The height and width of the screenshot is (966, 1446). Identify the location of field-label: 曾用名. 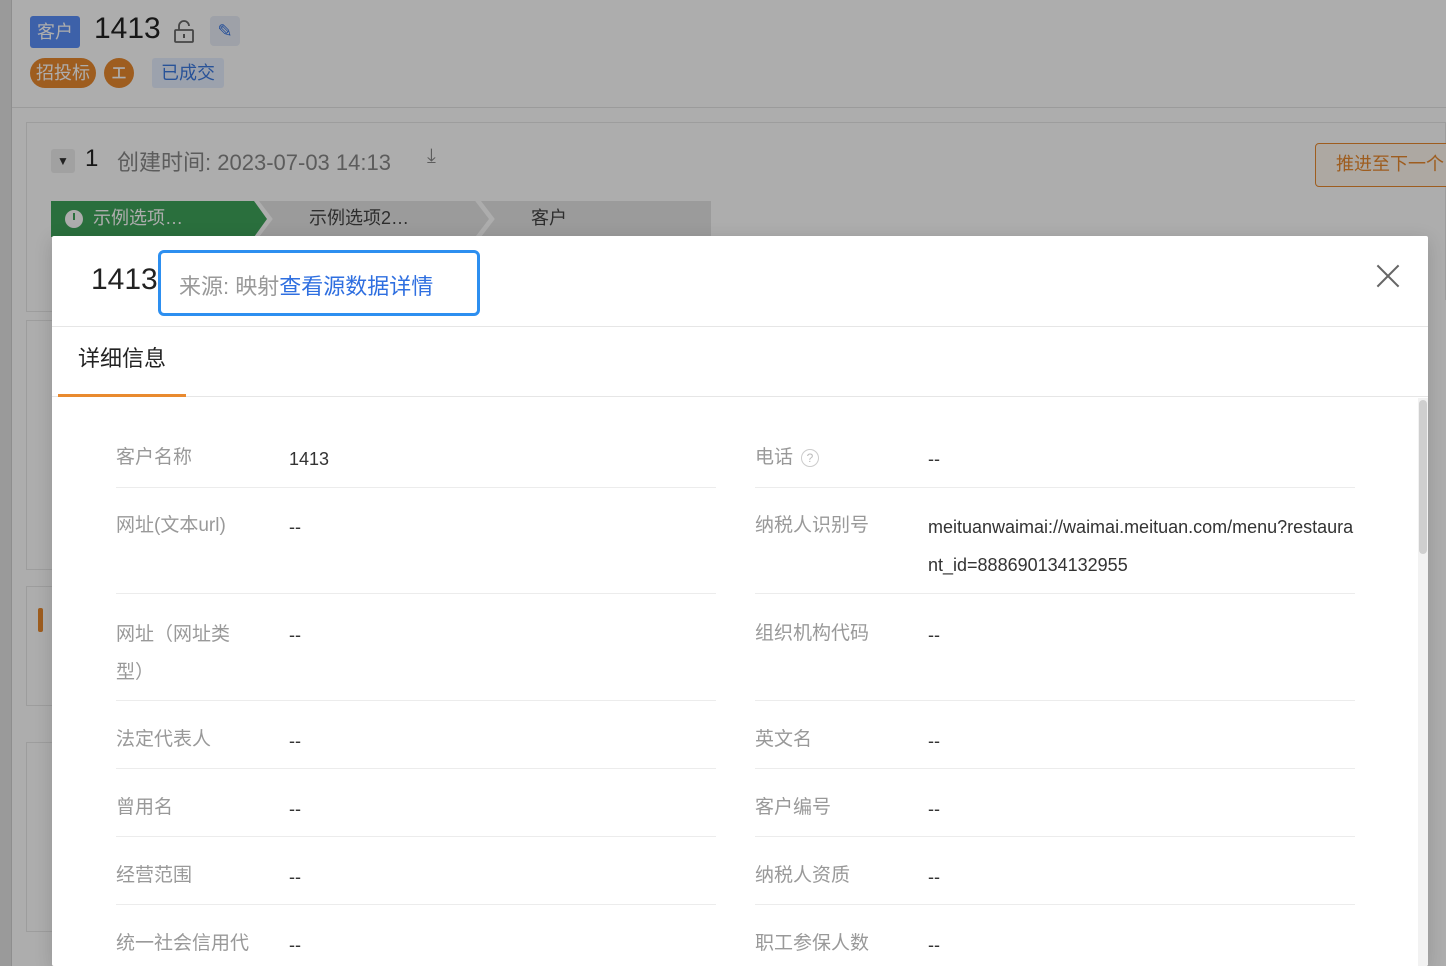
(145, 807).